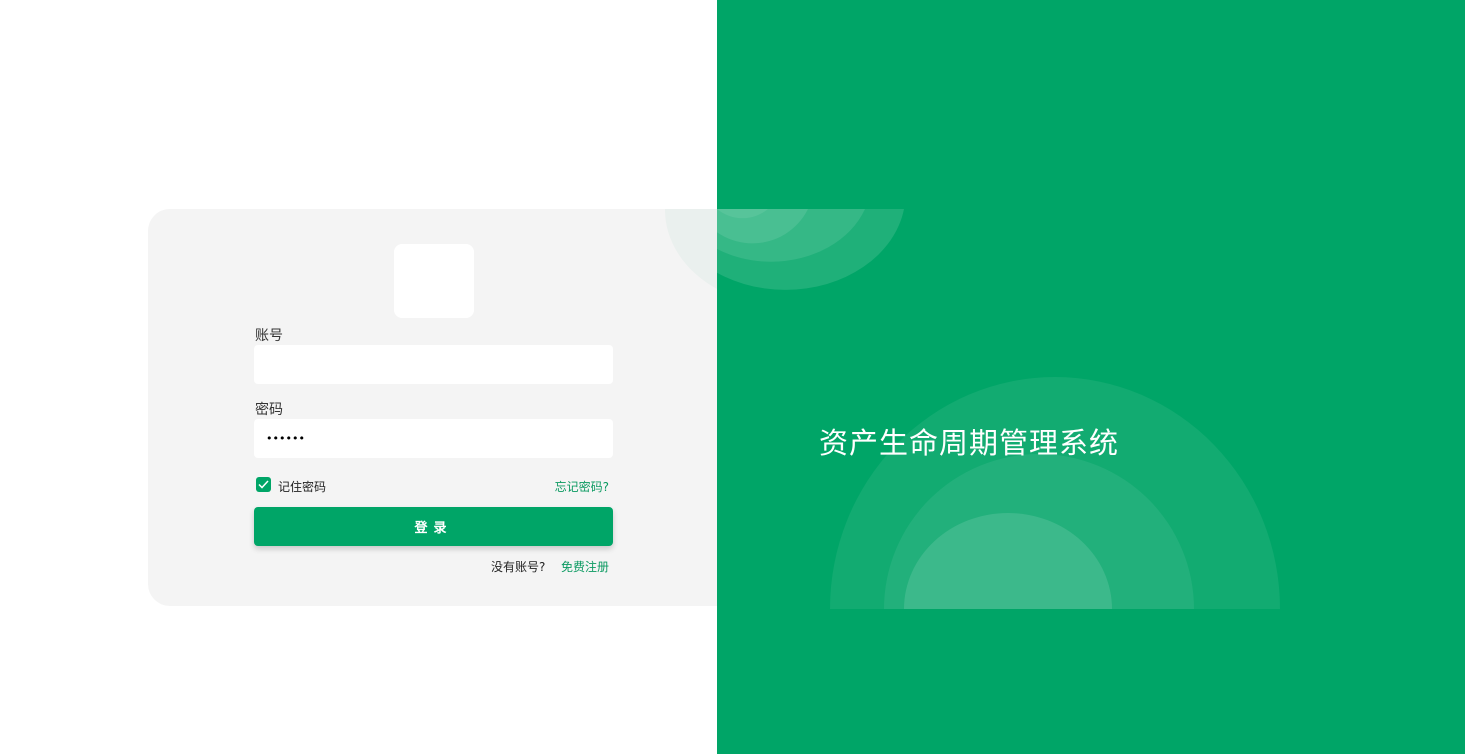 This screenshot has height=754, width=1465. What do you see at coordinates (585, 566) in the screenshot?
I see `register-link: 免费注册` at bounding box center [585, 566].